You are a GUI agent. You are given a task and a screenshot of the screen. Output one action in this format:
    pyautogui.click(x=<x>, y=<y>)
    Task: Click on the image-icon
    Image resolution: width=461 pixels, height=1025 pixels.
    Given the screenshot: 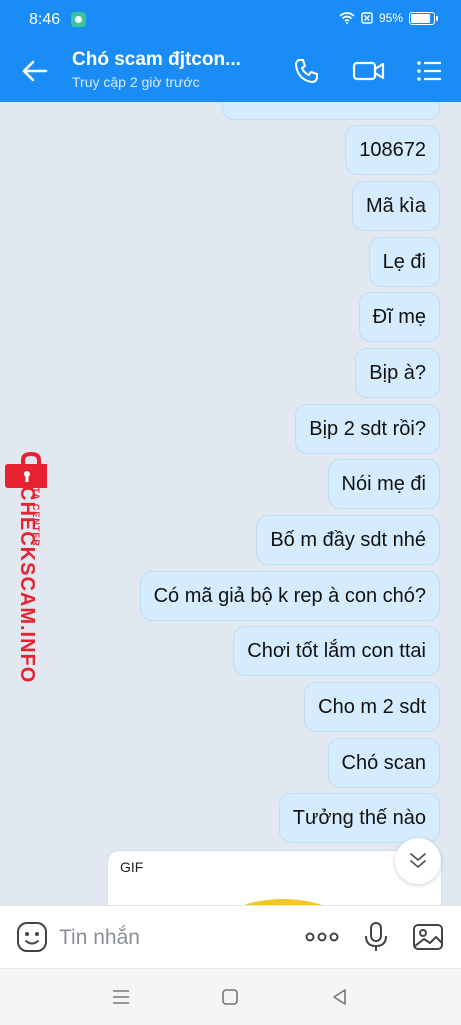 What is the action you would take?
    pyautogui.click(x=428, y=937)
    